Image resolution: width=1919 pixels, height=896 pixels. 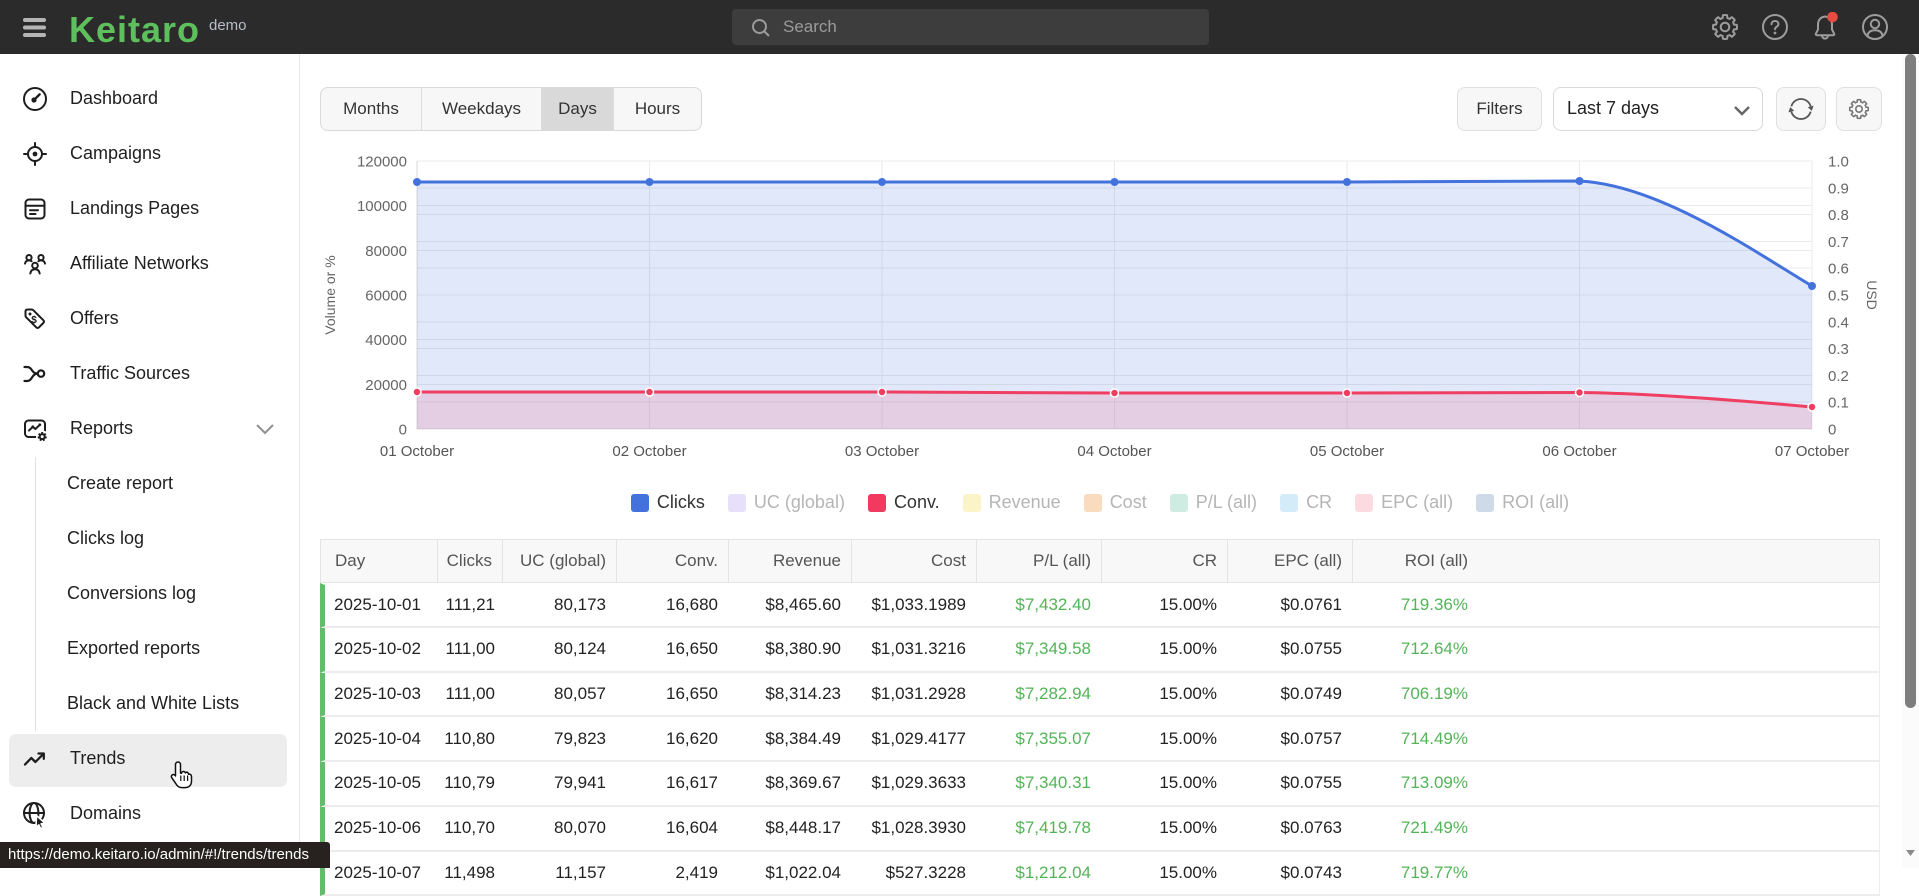 What do you see at coordinates (382, 162) in the screenshot?
I see `svg-text: 120000` at bounding box center [382, 162].